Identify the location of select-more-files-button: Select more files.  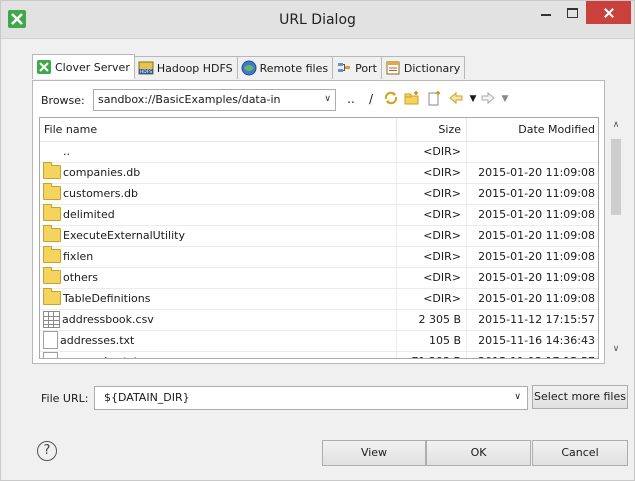
(580, 397).